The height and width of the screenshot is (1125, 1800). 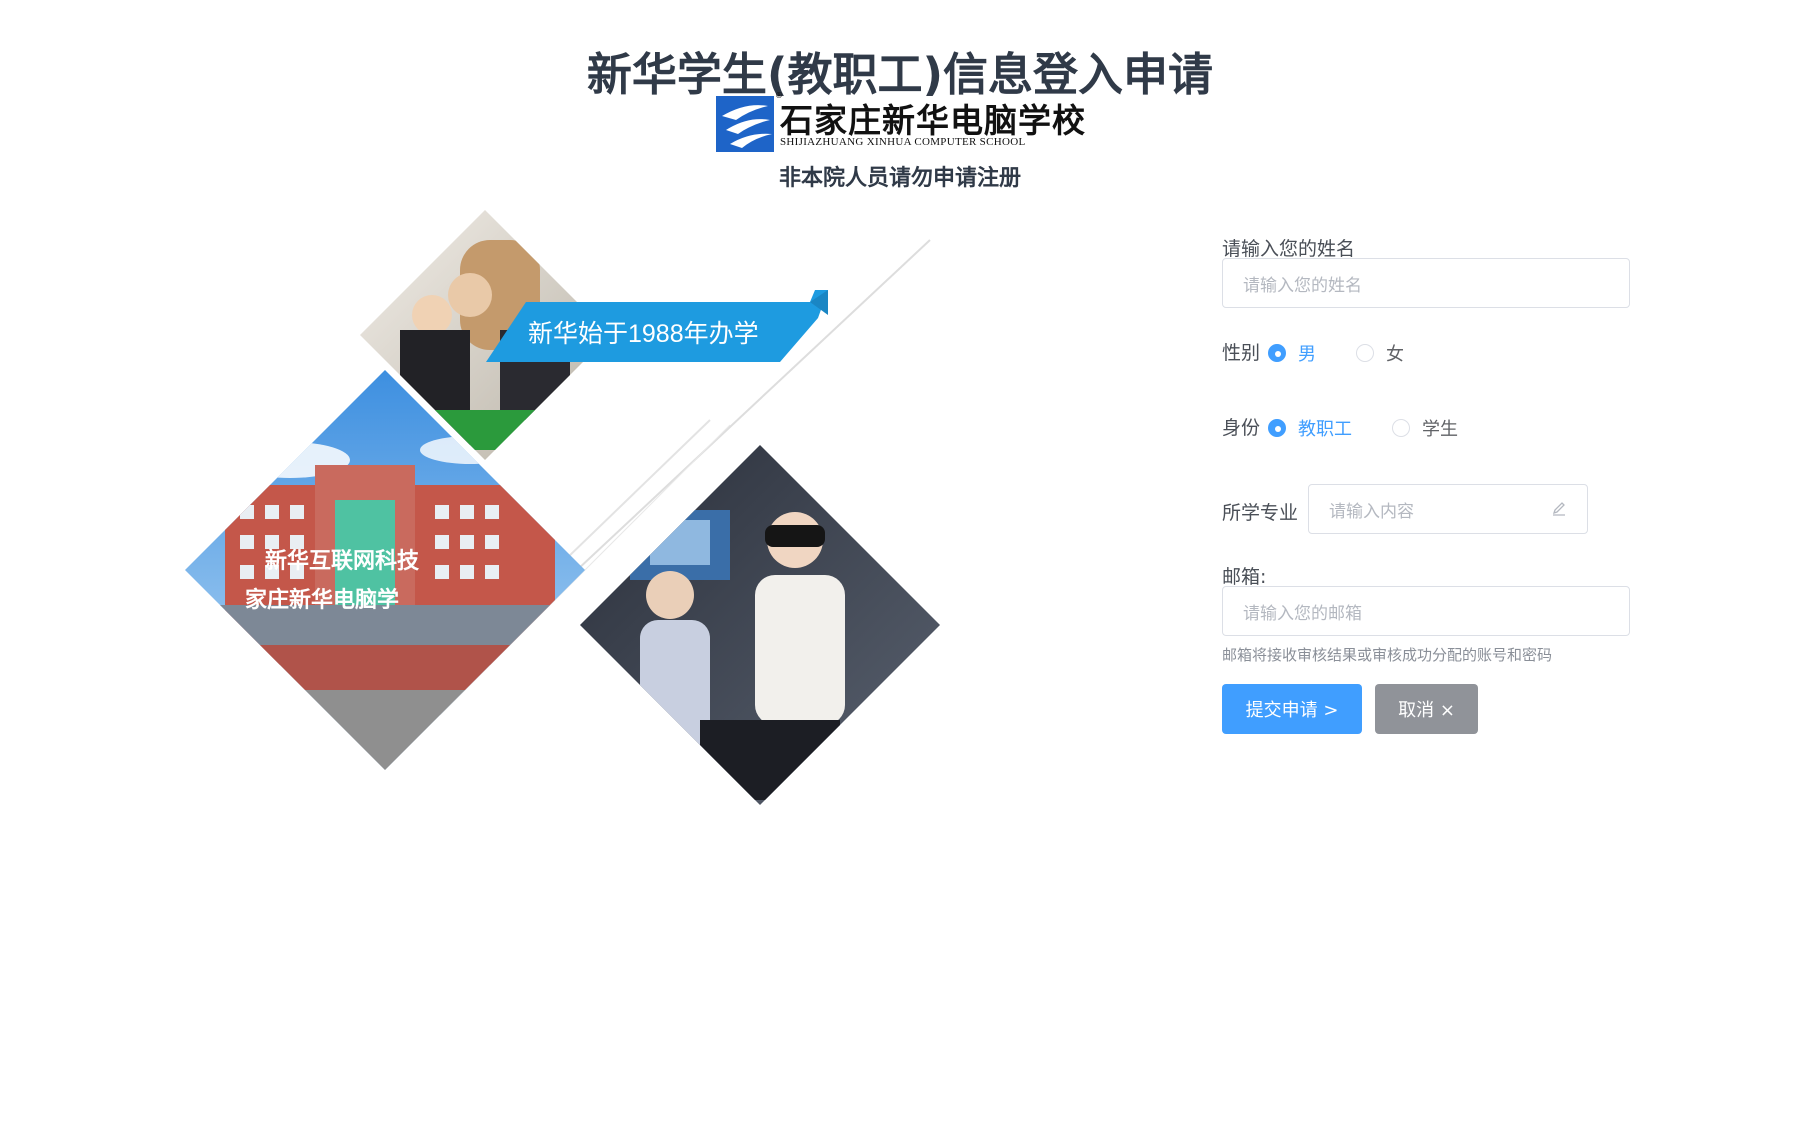 What do you see at coordinates (1448, 509) in the screenshot?
I see `major-input: 请输入内容` at bounding box center [1448, 509].